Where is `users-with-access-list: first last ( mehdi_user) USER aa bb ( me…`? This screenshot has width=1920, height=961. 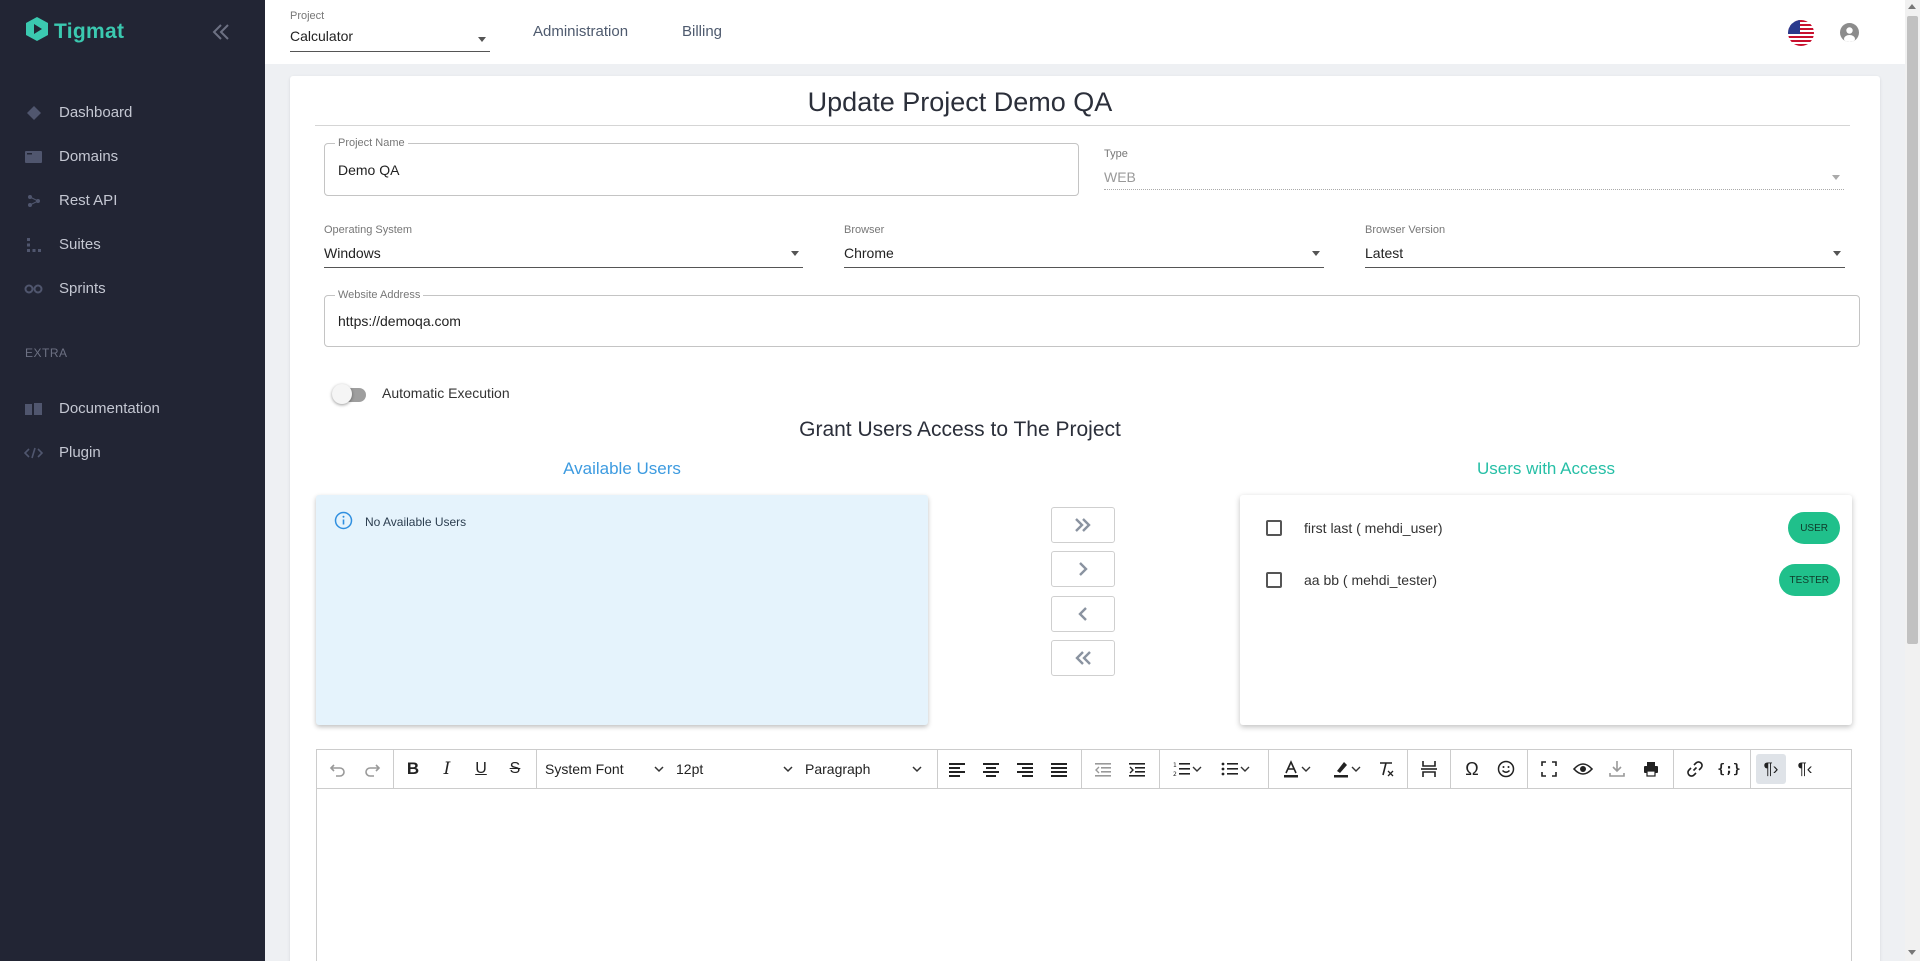 users-with-access-list: first last ( mehdi_user) USER aa bb ( me… is located at coordinates (1546, 610).